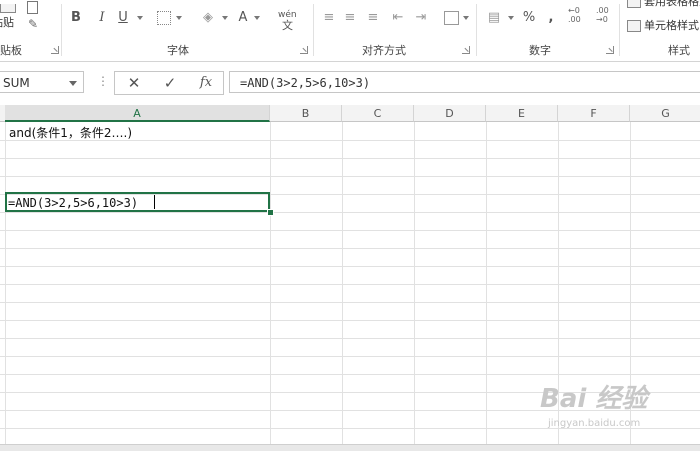 Image resolution: width=700 pixels, height=451 pixels. I want to click on formula-bar: SUM ⋮ ✕ ✓ fx =AND(3>2,5>6,10>3), so click(350, 82).